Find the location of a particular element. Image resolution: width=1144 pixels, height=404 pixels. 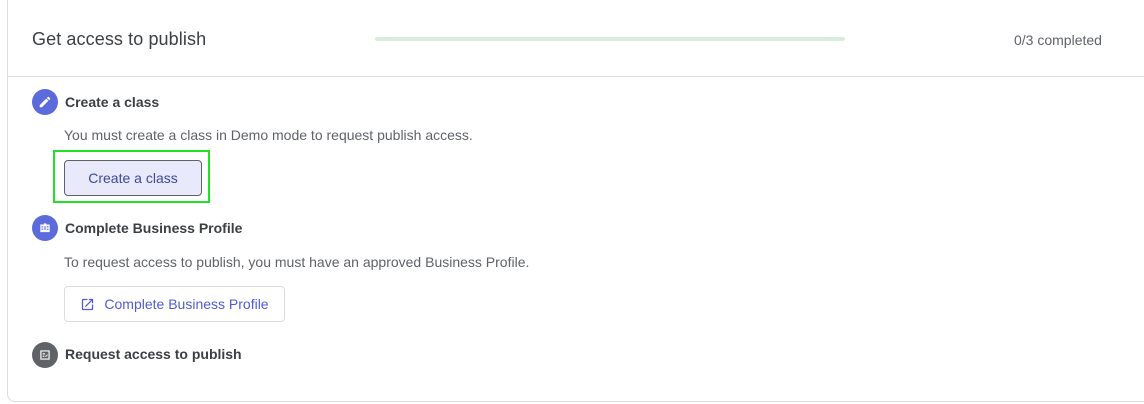

publish-request-icon is located at coordinates (45, 355).